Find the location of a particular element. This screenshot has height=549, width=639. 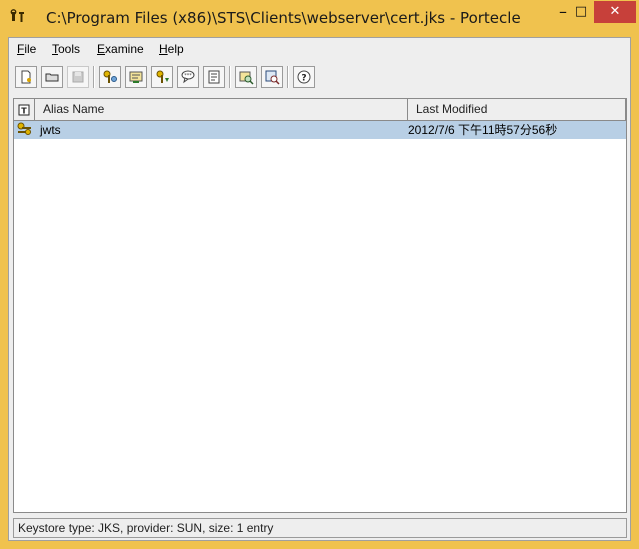

import-key-pair-button is located at coordinates (162, 77).